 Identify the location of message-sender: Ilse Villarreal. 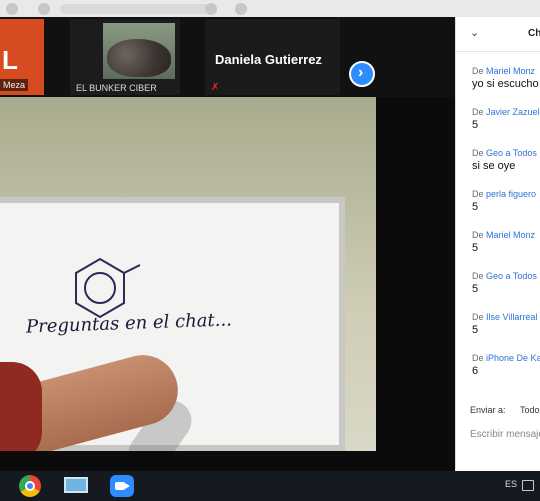
(511, 317).